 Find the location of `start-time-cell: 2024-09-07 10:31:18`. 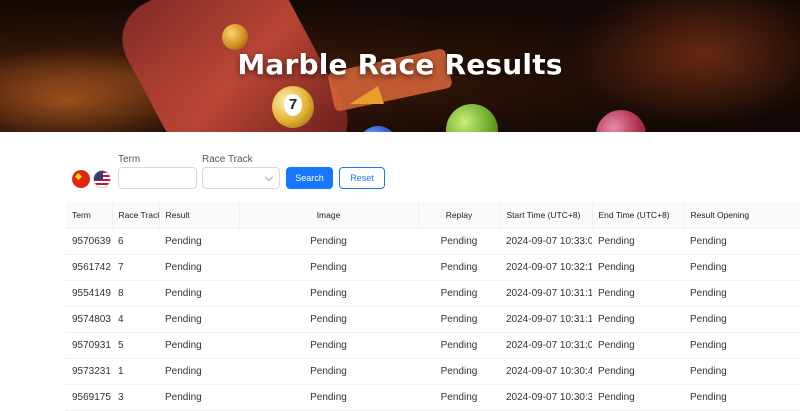

start-time-cell: 2024-09-07 10:31:18 is located at coordinates (546, 293).